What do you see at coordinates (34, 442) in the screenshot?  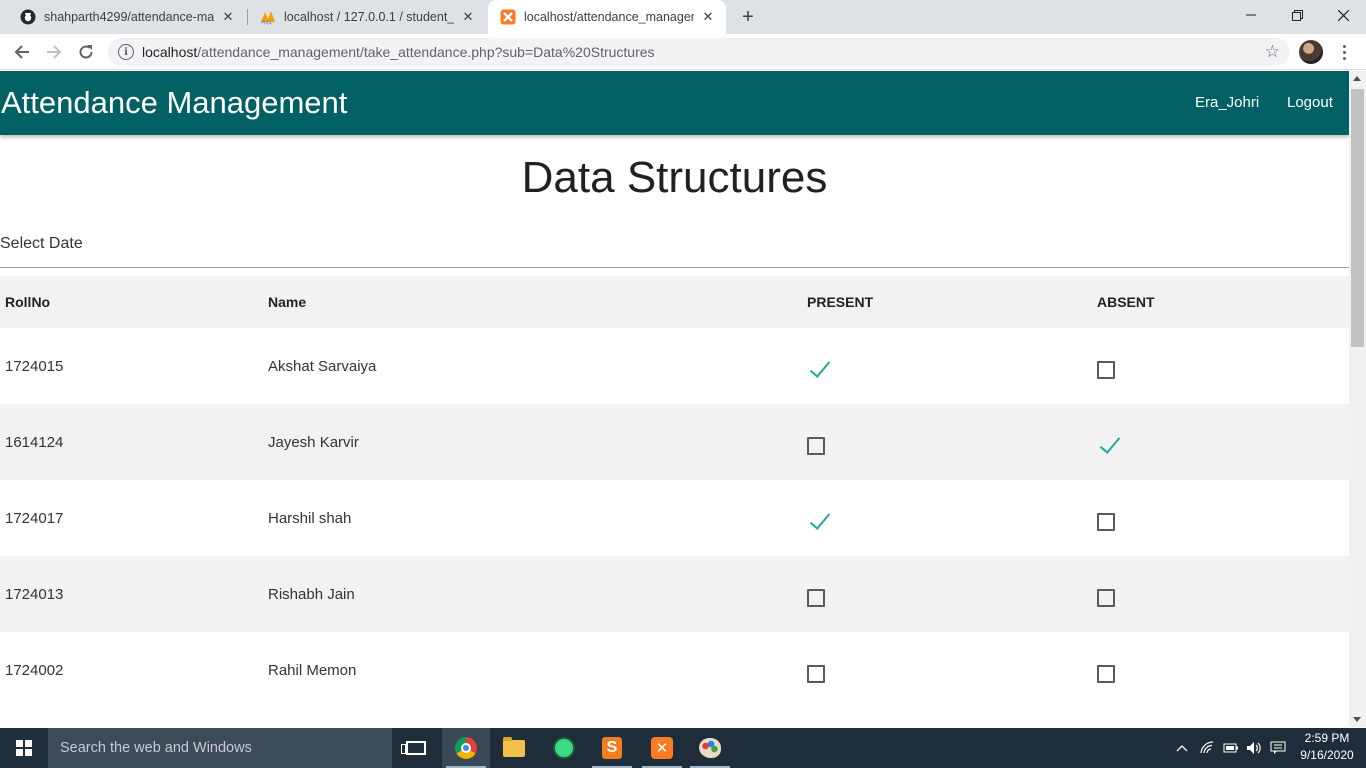 I see `roll-number: 1614124` at bounding box center [34, 442].